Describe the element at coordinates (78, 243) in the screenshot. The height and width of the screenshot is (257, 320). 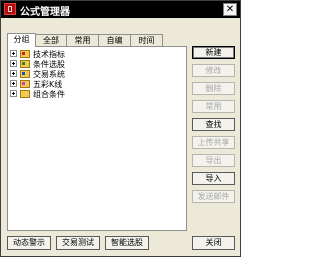
I see `trade-test-button: 交易测试` at that location.